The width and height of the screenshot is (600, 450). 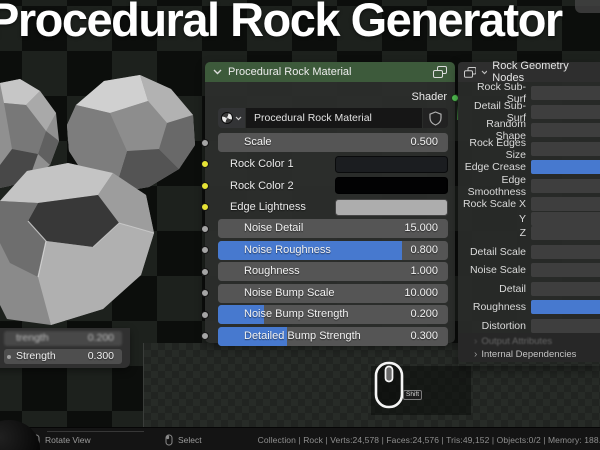 I want to click on geo-param-noise-scale: Noise Scale, so click(x=529, y=270).